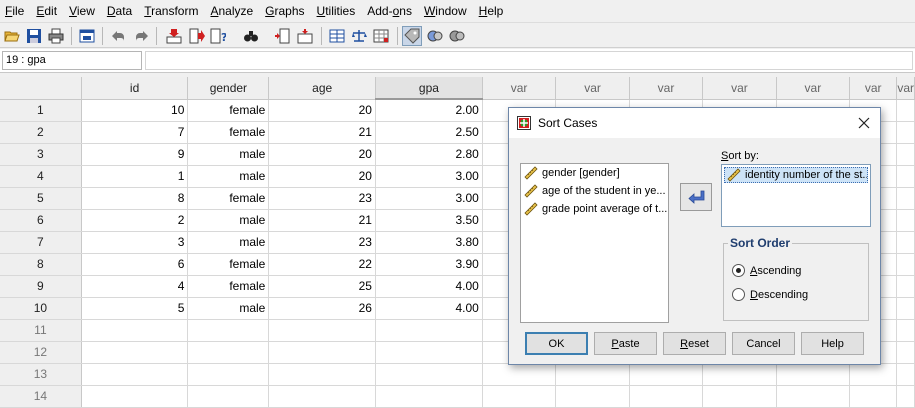 This screenshot has height=408, width=915. Describe the element at coordinates (251, 36) in the screenshot. I see `find-icon` at that location.